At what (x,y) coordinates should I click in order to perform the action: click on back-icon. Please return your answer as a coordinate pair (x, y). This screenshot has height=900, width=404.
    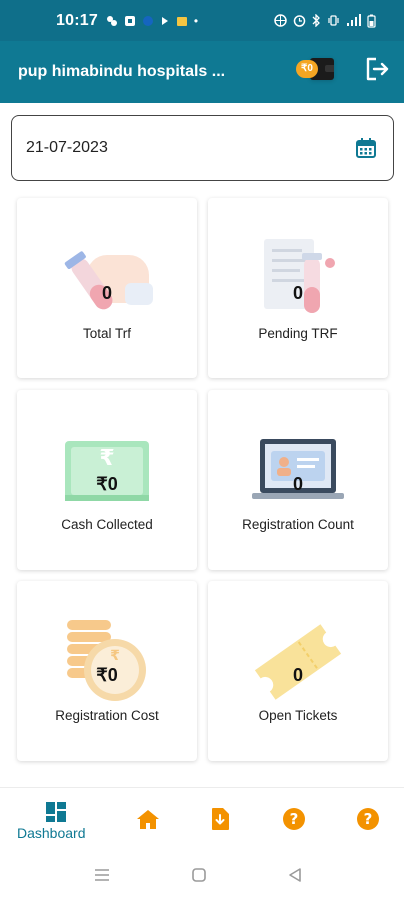
    Looking at the image, I should click on (295, 875).